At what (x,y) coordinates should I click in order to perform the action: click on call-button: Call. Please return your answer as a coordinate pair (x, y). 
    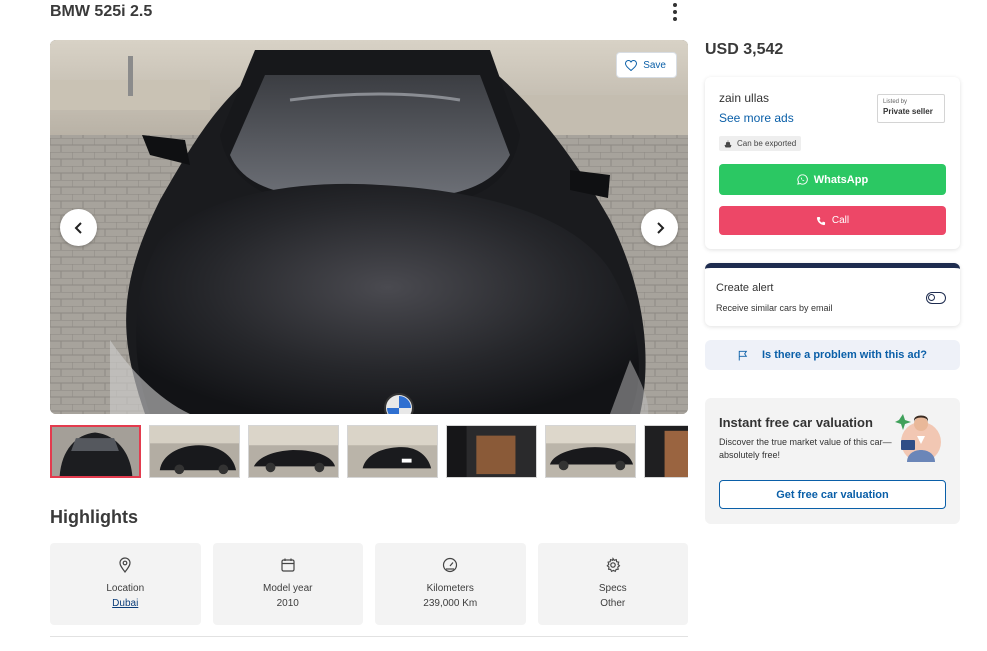
    Looking at the image, I should click on (832, 220).